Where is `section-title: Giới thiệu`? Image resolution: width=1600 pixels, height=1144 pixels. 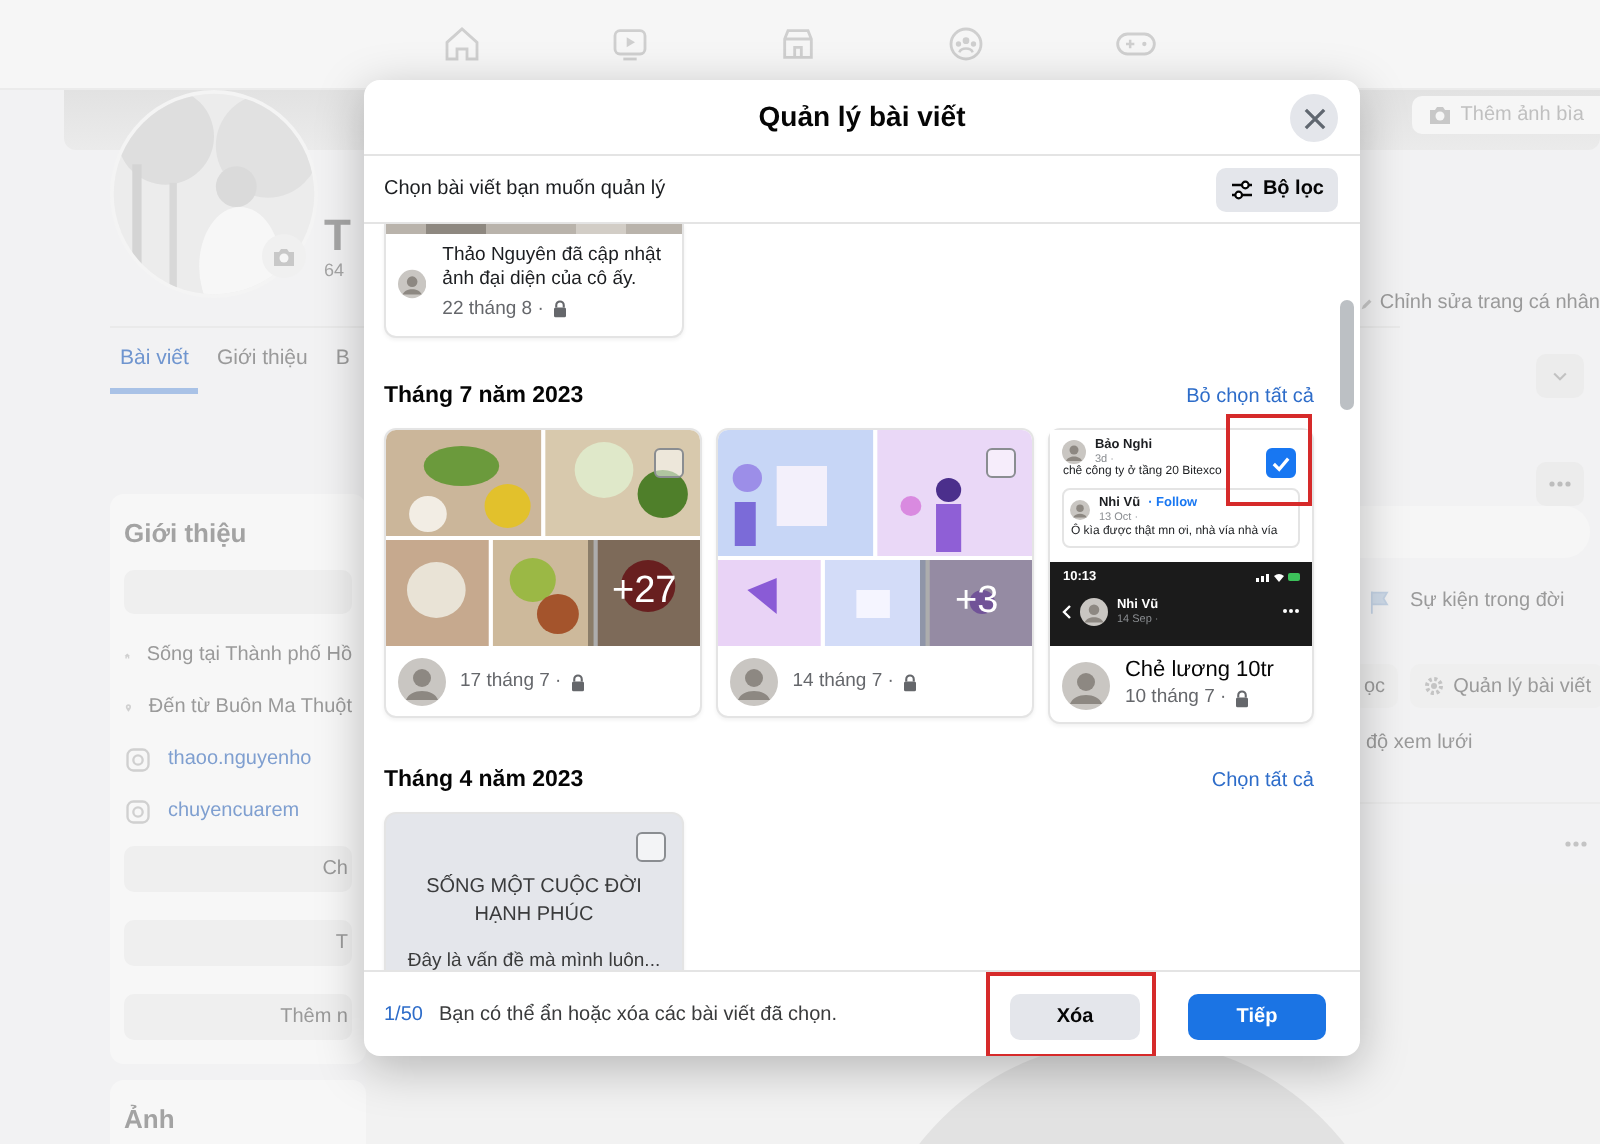 section-title: Giới thiệu is located at coordinates (186, 534).